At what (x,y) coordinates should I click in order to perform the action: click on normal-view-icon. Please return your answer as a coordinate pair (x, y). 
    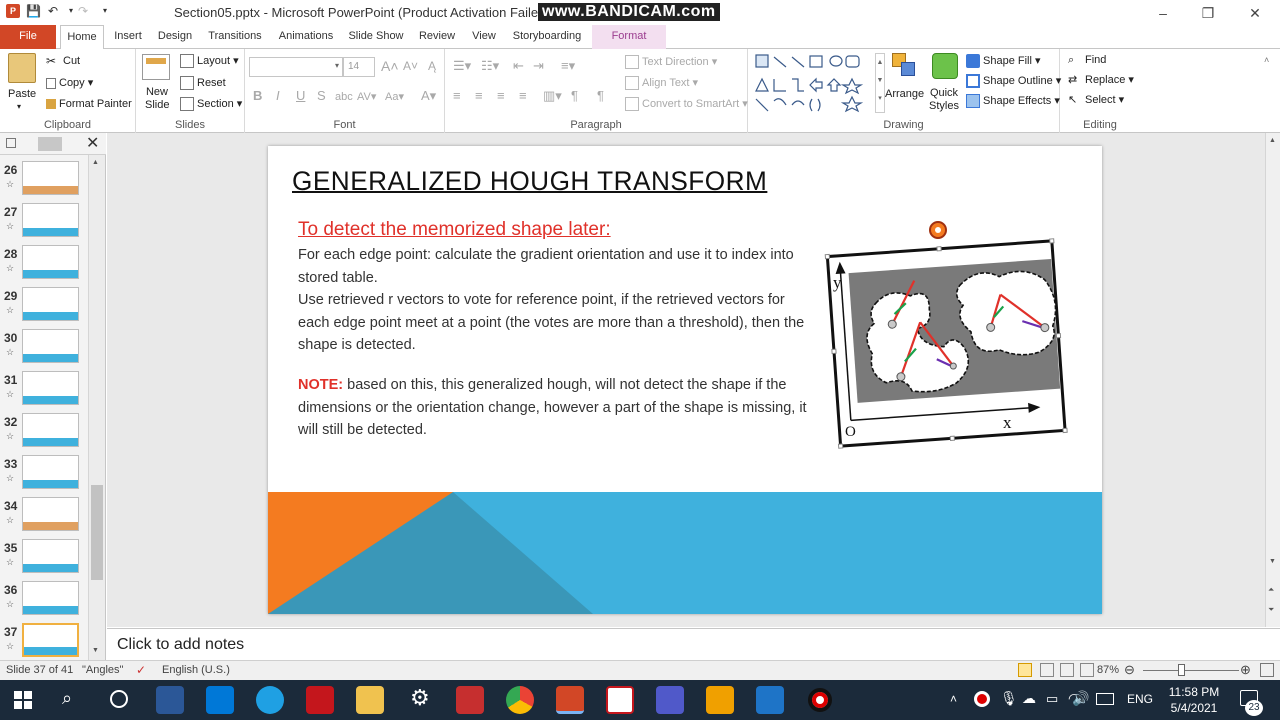
    Looking at the image, I should click on (1025, 670).